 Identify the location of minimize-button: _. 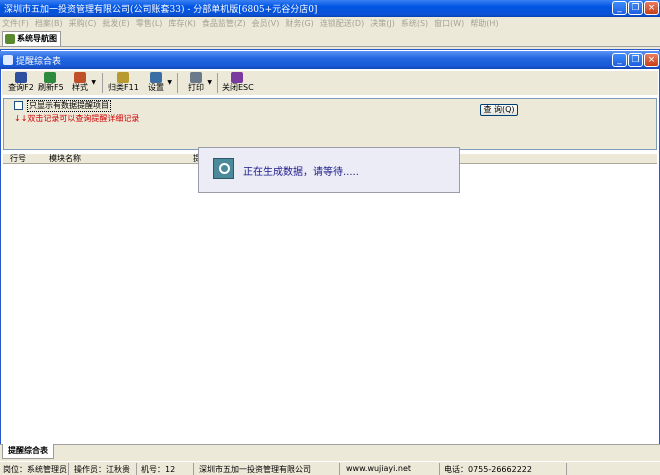
(619, 8).